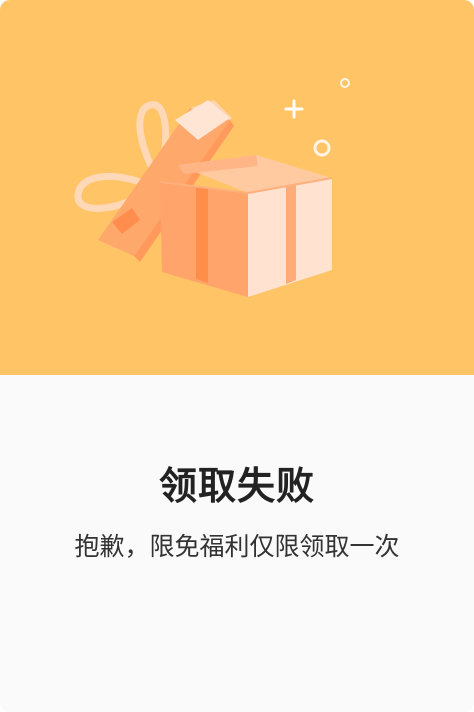 This screenshot has width=474, height=712. What do you see at coordinates (322, 148) in the screenshot?
I see `sparkle-circle-large-icon` at bounding box center [322, 148].